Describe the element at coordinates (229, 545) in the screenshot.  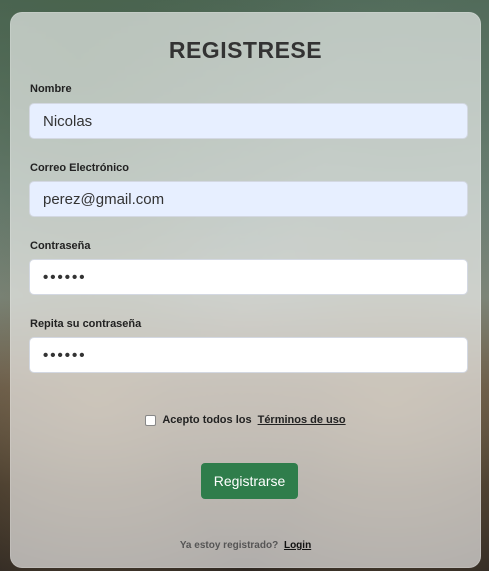
I see `footer-text: Ya estoy registrado?` at that location.